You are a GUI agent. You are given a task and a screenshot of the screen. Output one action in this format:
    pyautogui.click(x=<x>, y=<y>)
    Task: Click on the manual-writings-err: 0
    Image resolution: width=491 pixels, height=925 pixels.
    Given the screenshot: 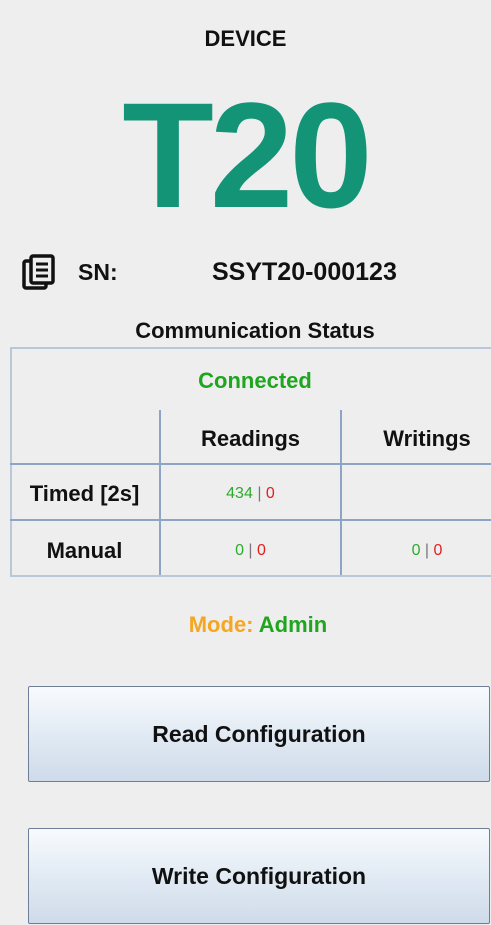 What is the action you would take?
    pyautogui.click(x=438, y=550)
    